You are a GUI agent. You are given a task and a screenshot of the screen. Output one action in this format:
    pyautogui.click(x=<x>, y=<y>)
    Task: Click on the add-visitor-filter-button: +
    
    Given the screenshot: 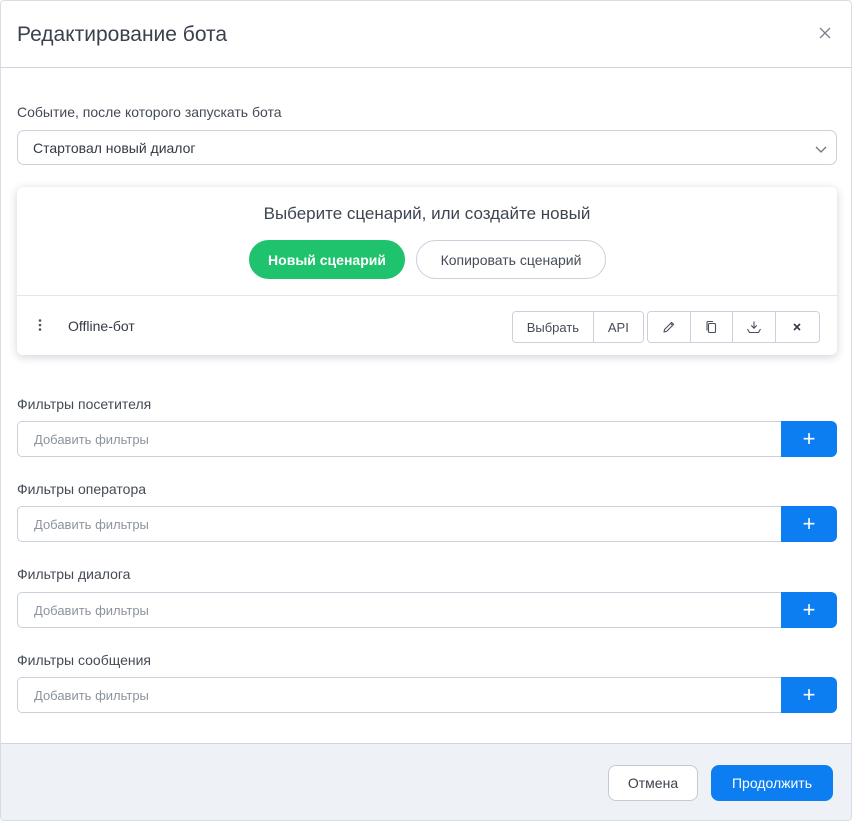 What is the action you would take?
    pyautogui.click(x=809, y=439)
    